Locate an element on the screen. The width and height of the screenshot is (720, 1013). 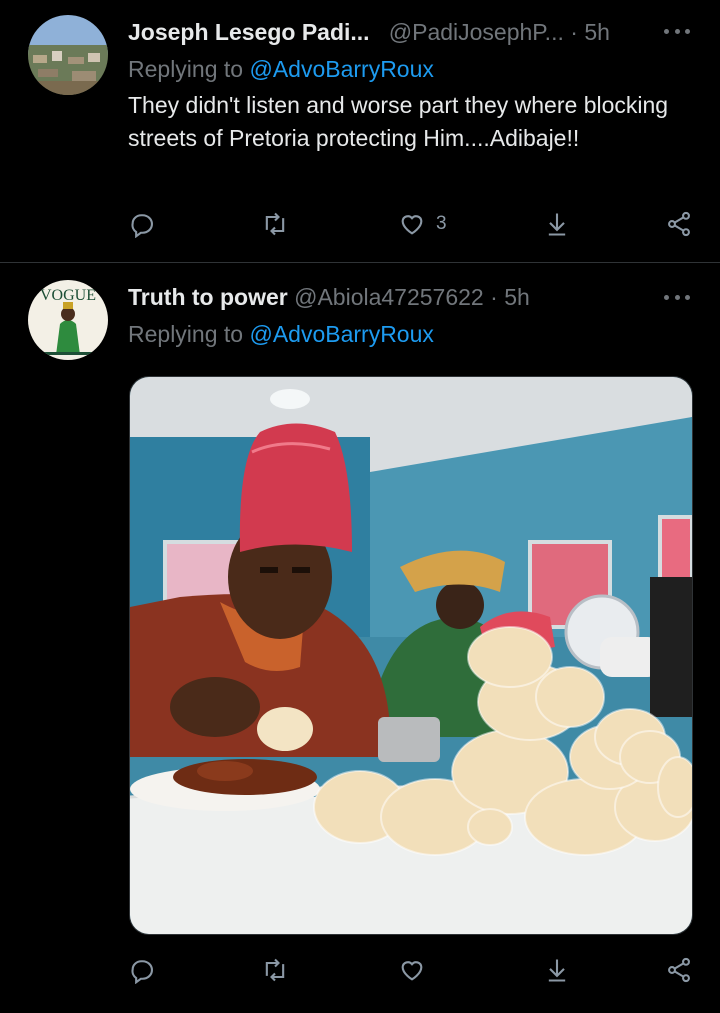
tweet-actions: 3 is located at coordinates (413, 224).